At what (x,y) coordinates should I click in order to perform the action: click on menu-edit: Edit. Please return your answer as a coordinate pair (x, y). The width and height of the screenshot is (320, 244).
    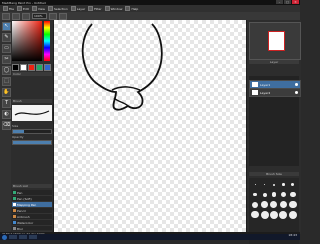
    Looking at the image, I should click on (23, 8).